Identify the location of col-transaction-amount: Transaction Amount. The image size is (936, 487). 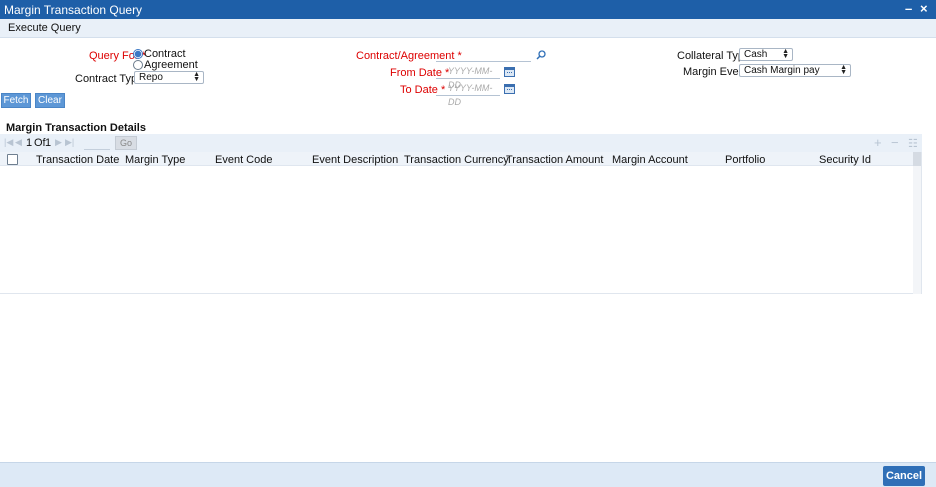
(554, 160).